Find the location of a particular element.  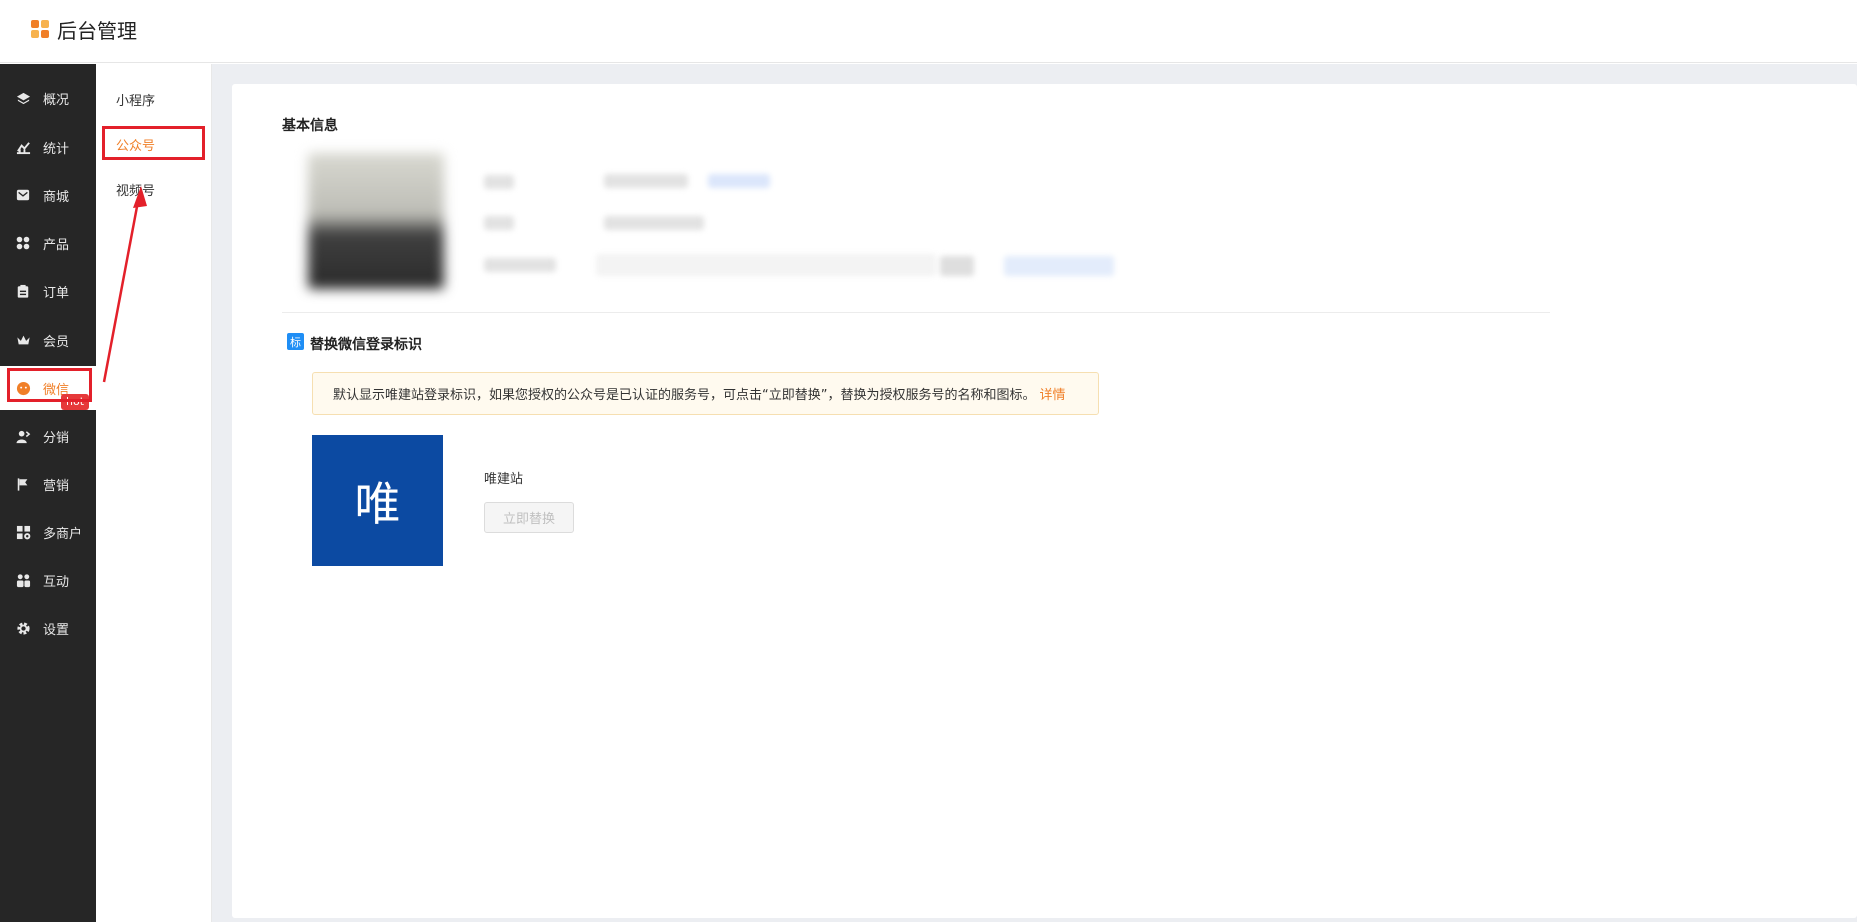

sidebar-item-mall: 商城 is located at coordinates (48, 195).